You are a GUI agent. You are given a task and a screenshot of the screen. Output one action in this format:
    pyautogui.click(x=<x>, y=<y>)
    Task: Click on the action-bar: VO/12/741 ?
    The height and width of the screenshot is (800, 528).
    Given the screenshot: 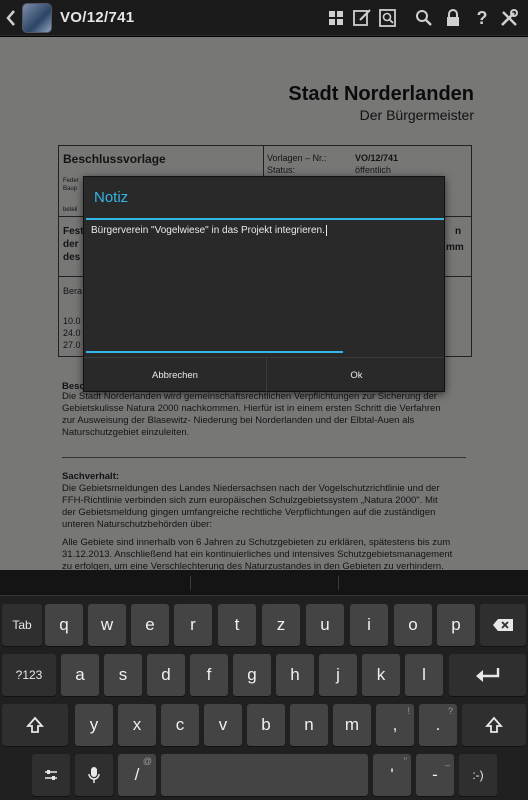 What is the action you would take?
    pyautogui.click(x=264, y=18)
    